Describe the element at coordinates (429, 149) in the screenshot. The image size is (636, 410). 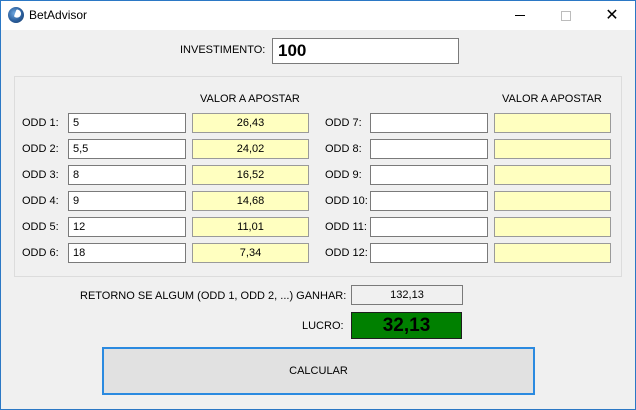
I see `odd-8-input` at that location.